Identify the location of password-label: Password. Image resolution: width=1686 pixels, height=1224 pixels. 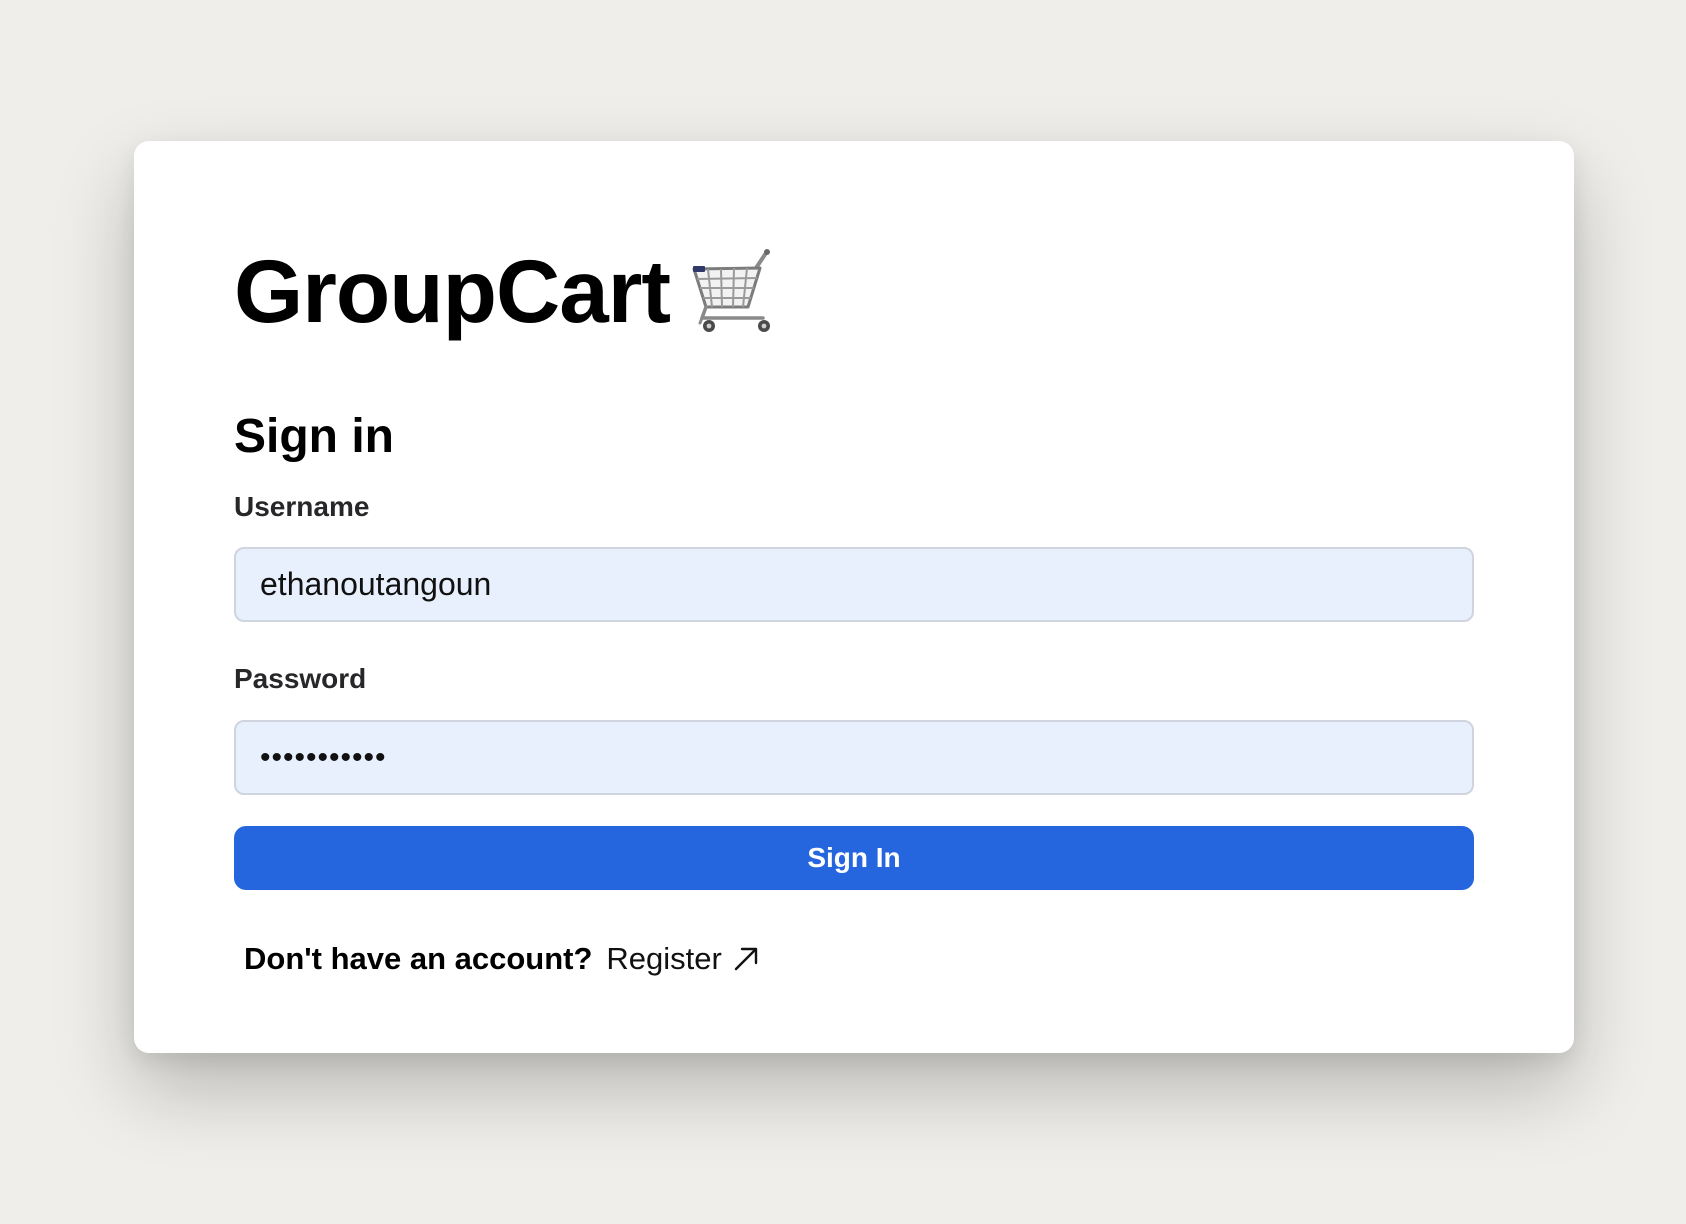
(300, 678).